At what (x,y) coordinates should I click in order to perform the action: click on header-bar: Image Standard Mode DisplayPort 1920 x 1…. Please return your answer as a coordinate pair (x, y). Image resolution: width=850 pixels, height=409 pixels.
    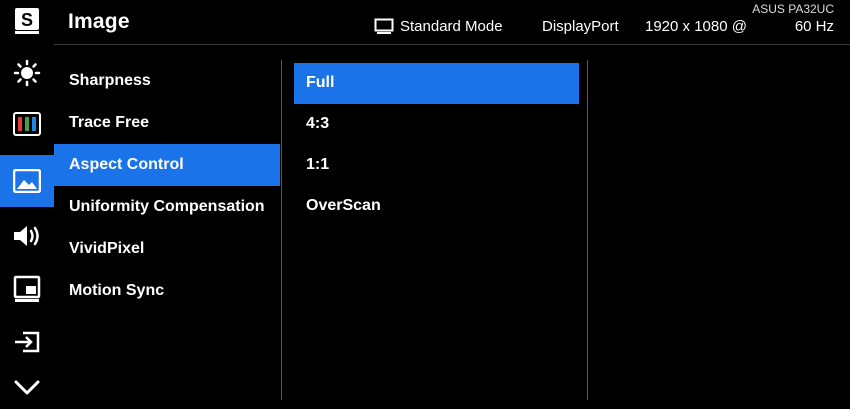
    Looking at the image, I should click on (452, 22).